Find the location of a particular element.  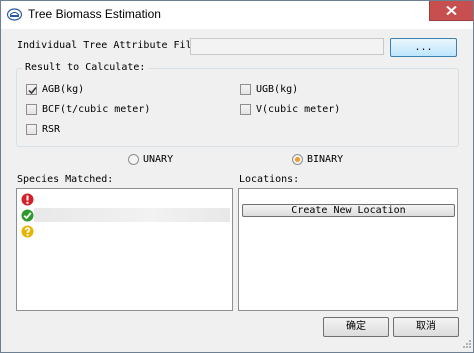

checkbox-ugb-label: UGB(kg) is located at coordinates (277, 89).